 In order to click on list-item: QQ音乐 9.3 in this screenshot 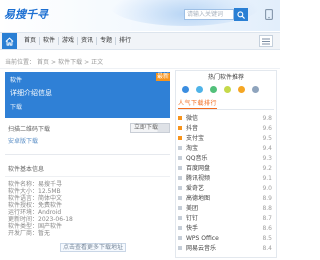, I will do `click(226, 158)`.